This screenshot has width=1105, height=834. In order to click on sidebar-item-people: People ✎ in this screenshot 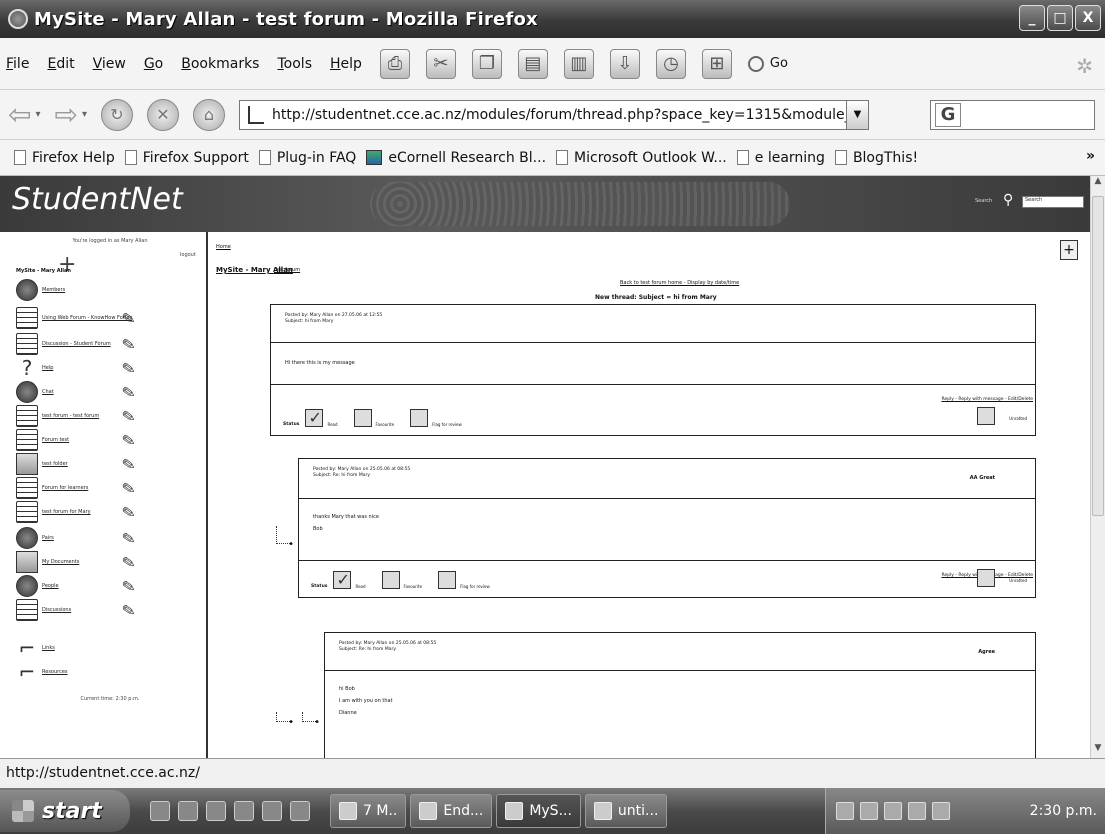, I will do `click(106, 586)`.